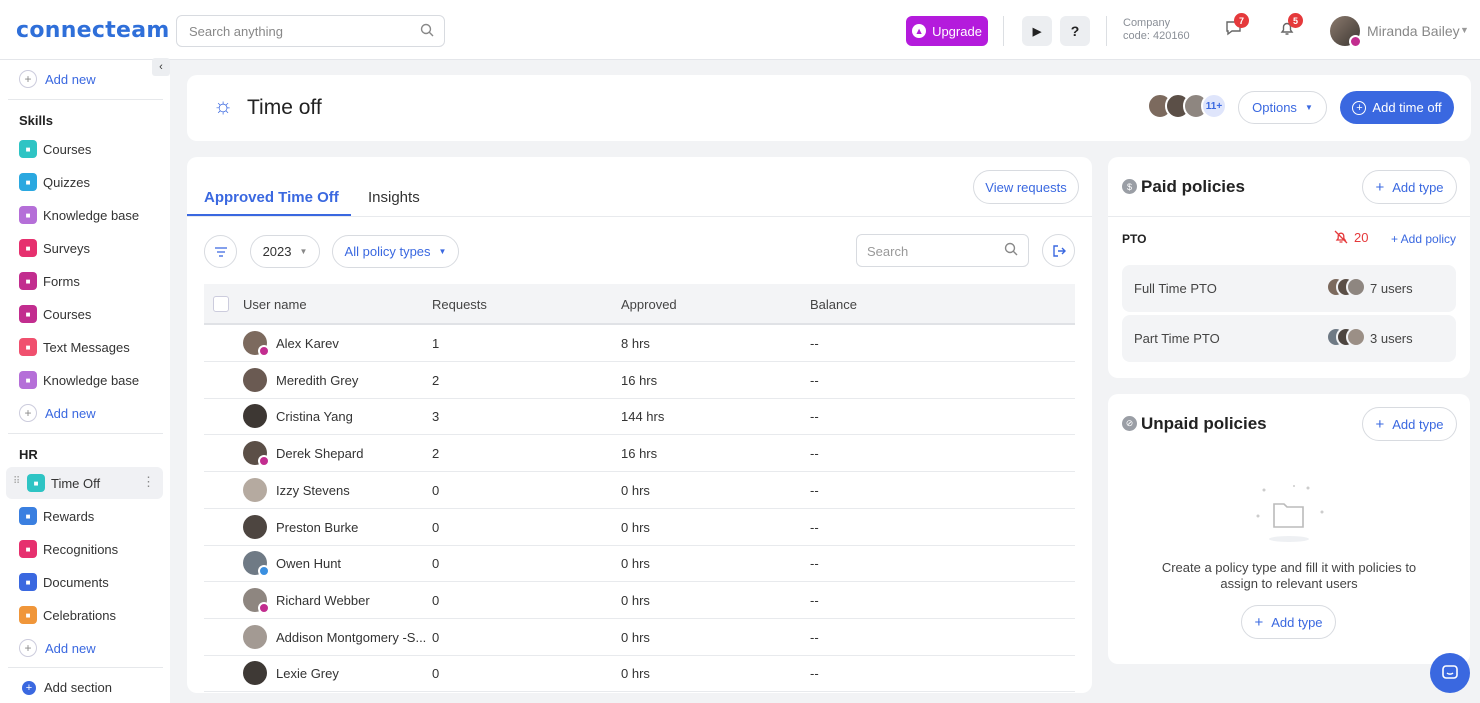 This screenshot has width=1480, height=703. What do you see at coordinates (1187, 106) in the screenshot?
I see `assigned-users-avatars: 11+` at bounding box center [1187, 106].